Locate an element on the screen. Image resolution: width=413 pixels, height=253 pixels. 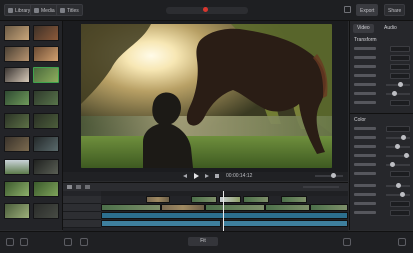
folder-icon is located at coordinates (84, 242).